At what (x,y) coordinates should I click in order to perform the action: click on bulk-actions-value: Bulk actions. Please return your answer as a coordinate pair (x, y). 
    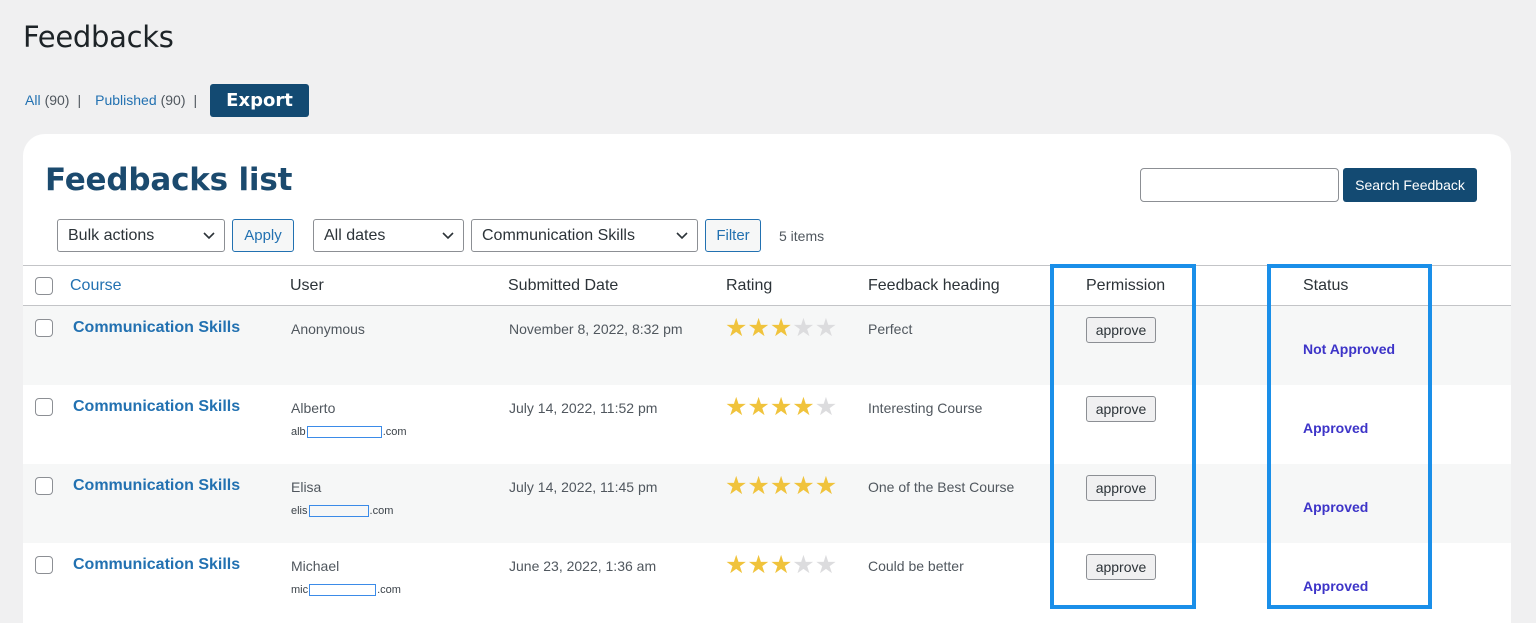
    Looking at the image, I should click on (111, 235).